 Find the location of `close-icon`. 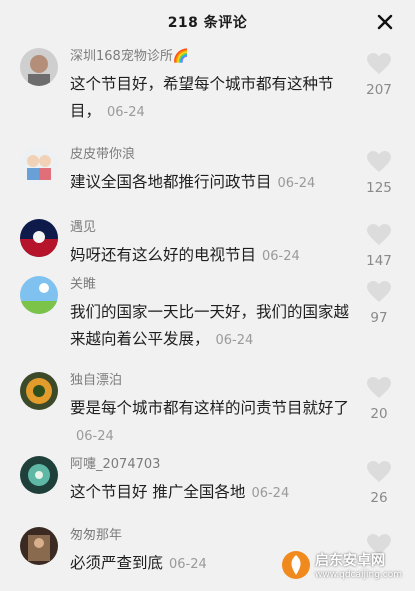

close-icon is located at coordinates (385, 22).